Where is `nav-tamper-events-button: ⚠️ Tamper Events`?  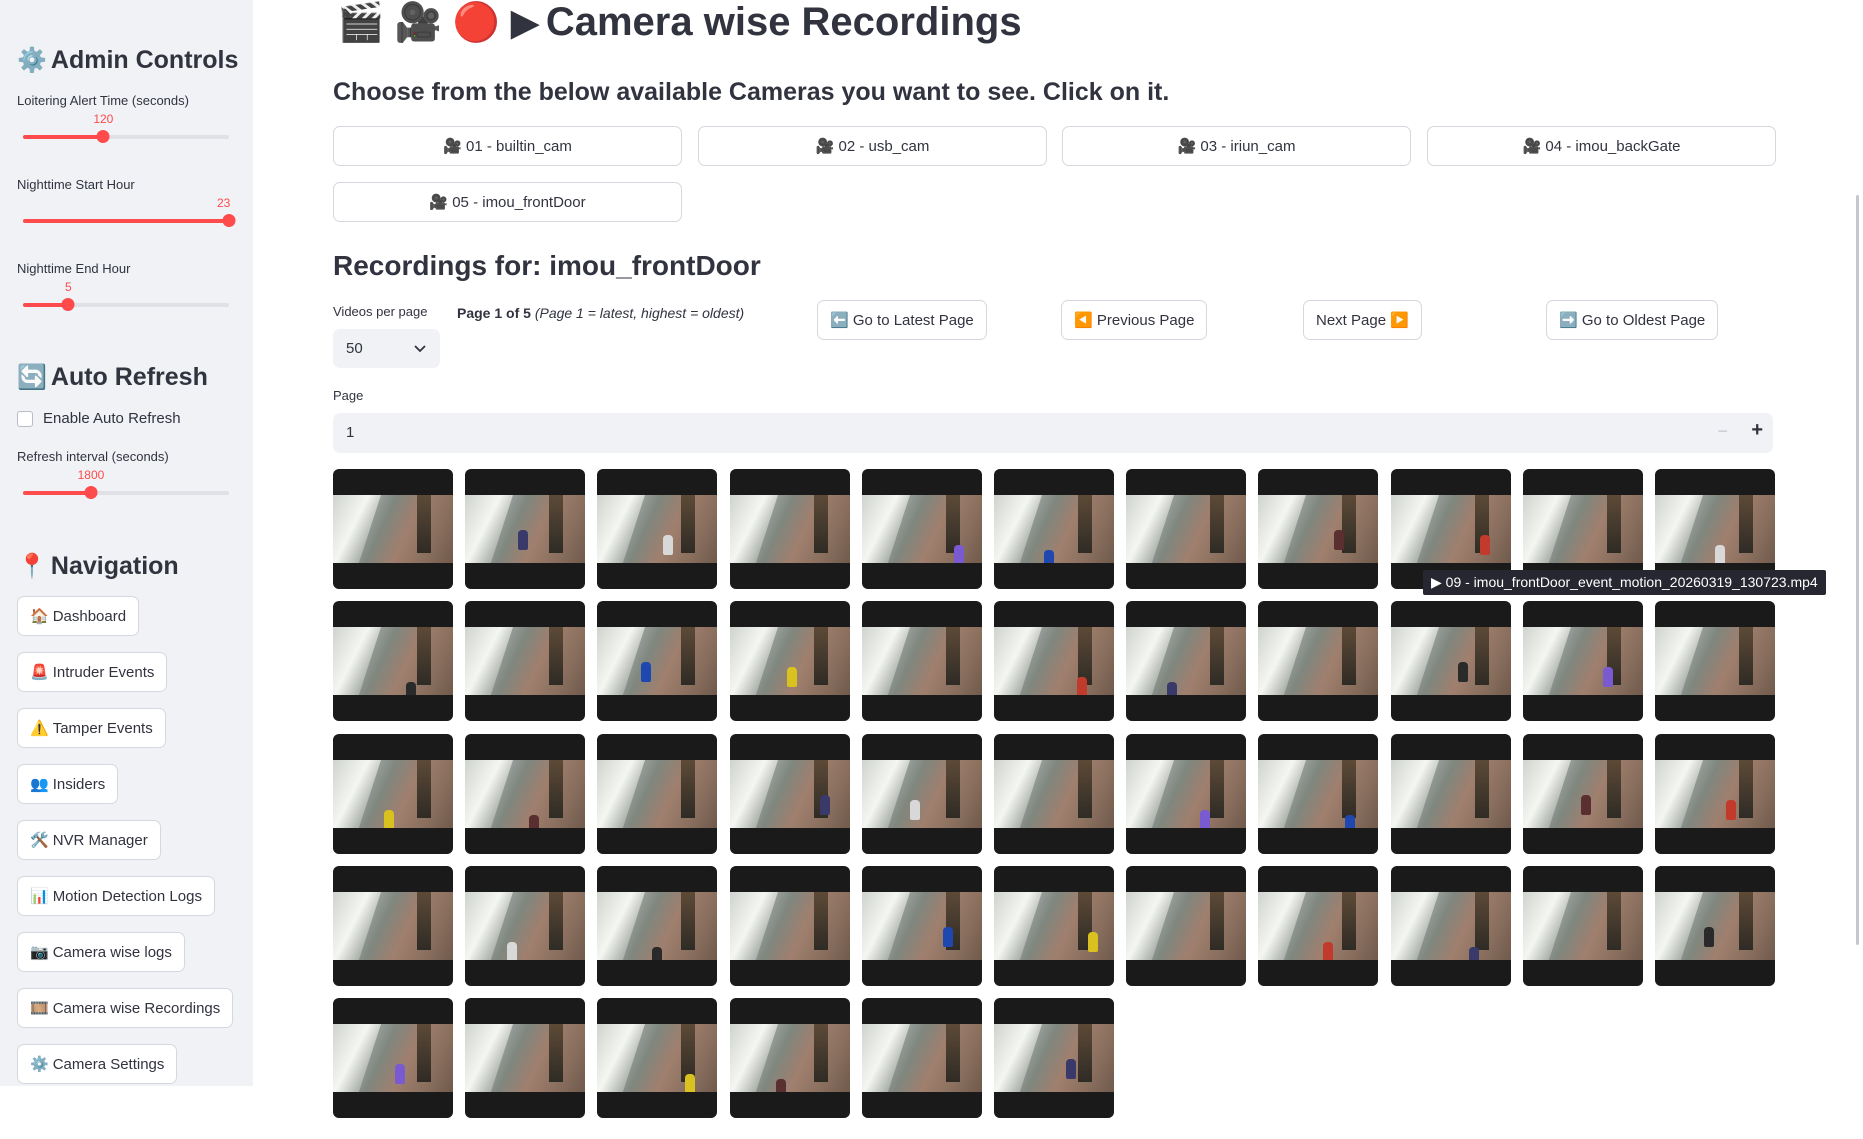 nav-tamper-events-button: ⚠️ Tamper Events is located at coordinates (91, 728).